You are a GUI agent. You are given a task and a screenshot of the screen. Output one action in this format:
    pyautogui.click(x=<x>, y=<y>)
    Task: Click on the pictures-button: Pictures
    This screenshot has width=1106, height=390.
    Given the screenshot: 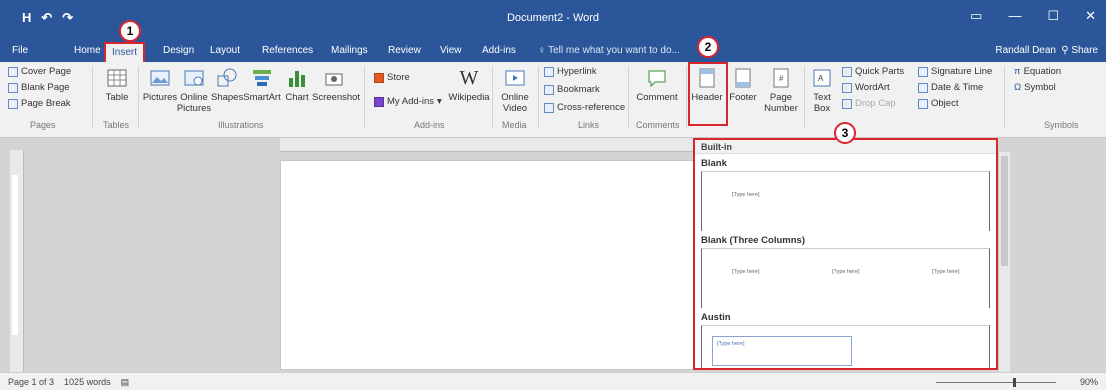 What is the action you would take?
    pyautogui.click(x=160, y=84)
    